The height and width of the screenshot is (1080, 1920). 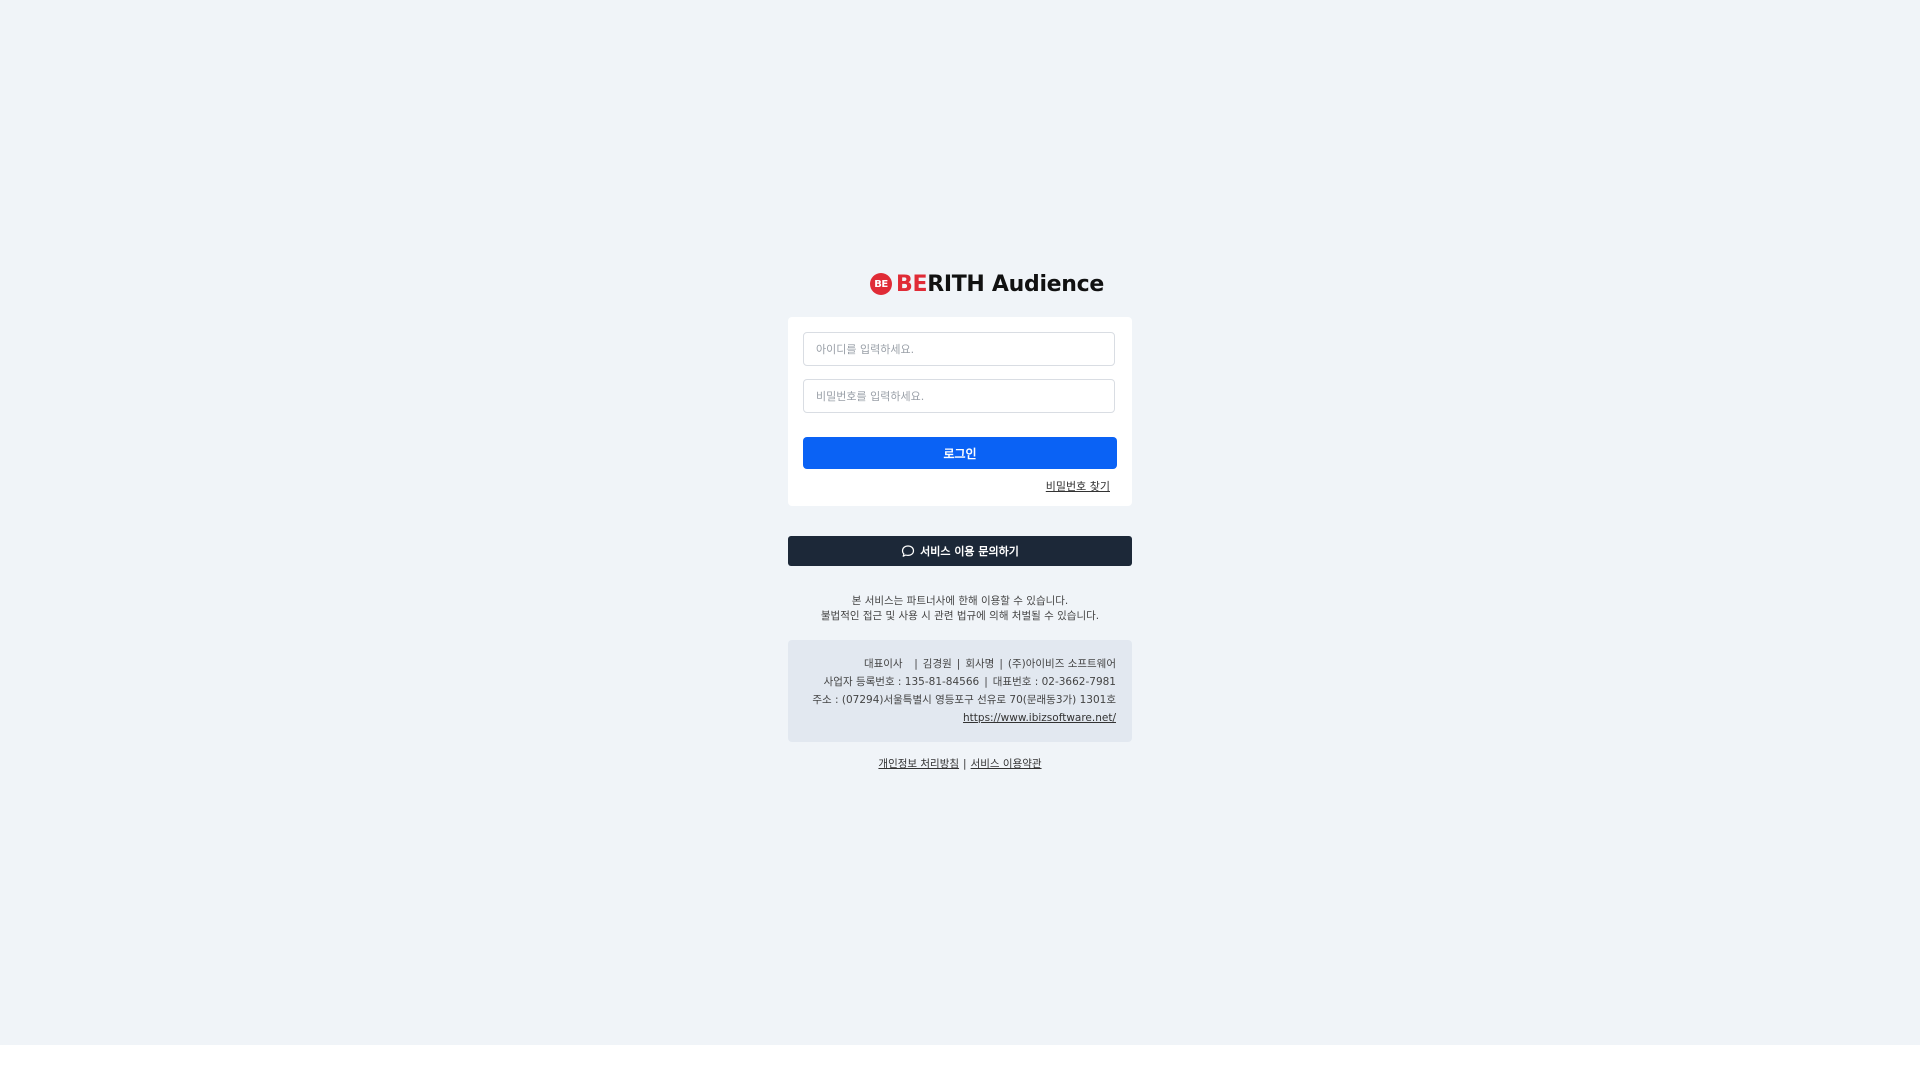 What do you see at coordinates (960, 616) in the screenshot?
I see `usage-notice-line-2: 불법적인 접근 및 사용 시 관련 법규에 의해 처벌될 수 있습니다.` at bounding box center [960, 616].